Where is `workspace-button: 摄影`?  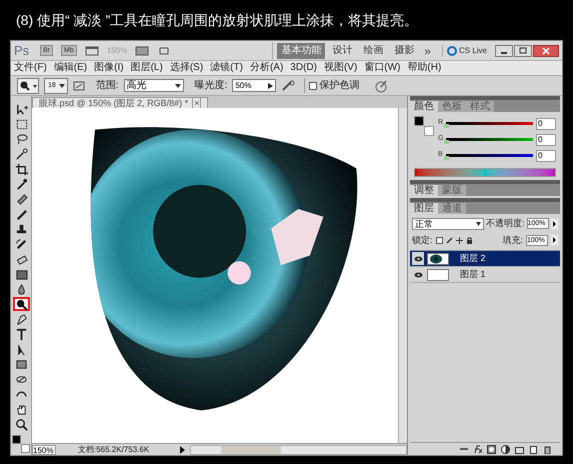
workspace-button: 摄影 is located at coordinates (404, 50).